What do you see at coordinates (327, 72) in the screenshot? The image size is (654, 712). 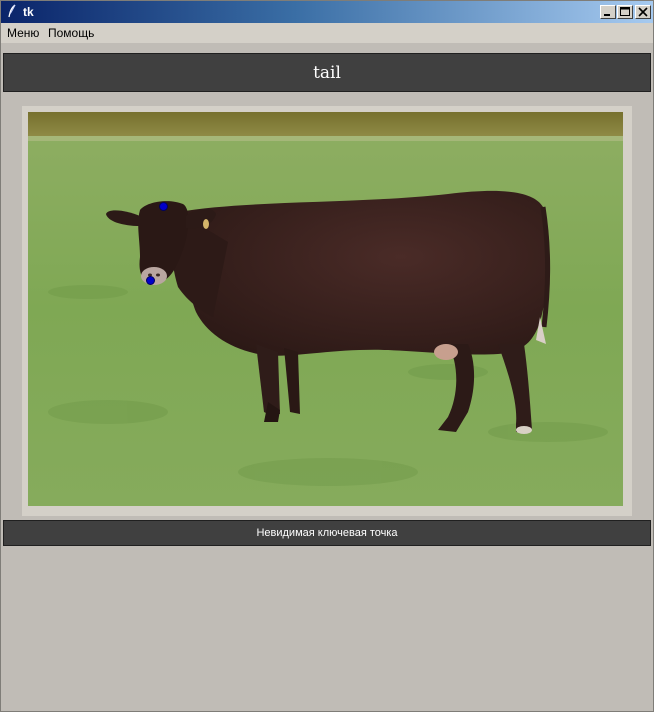 I see `keypoint-name-label: tail` at bounding box center [327, 72].